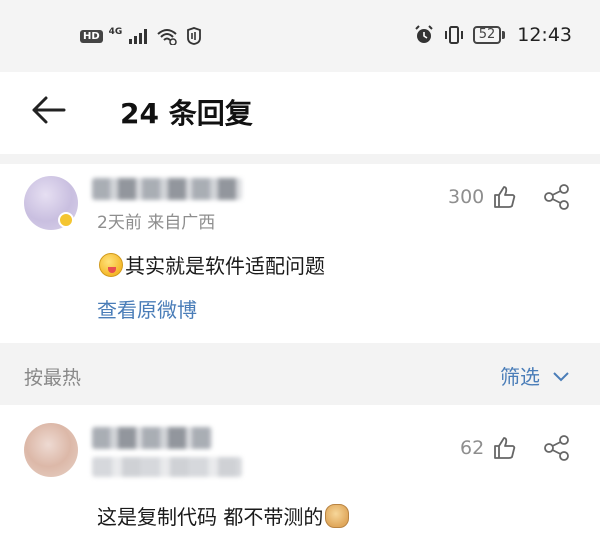  What do you see at coordinates (466, 197) in the screenshot?
I see `like-count: 300` at bounding box center [466, 197].